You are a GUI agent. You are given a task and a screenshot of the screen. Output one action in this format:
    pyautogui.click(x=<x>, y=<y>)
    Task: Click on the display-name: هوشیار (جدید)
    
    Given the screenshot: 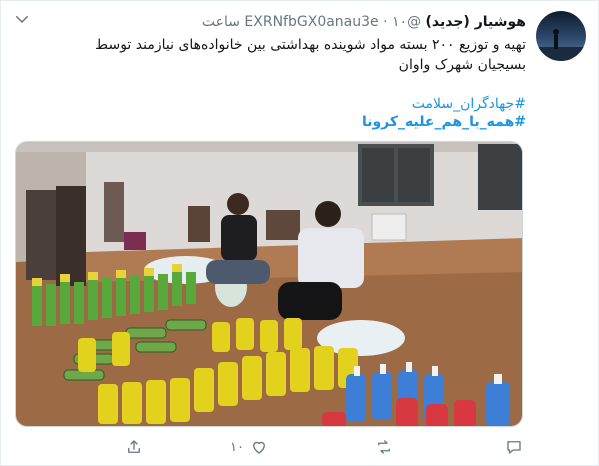 What is the action you would take?
    pyautogui.click(x=476, y=22)
    